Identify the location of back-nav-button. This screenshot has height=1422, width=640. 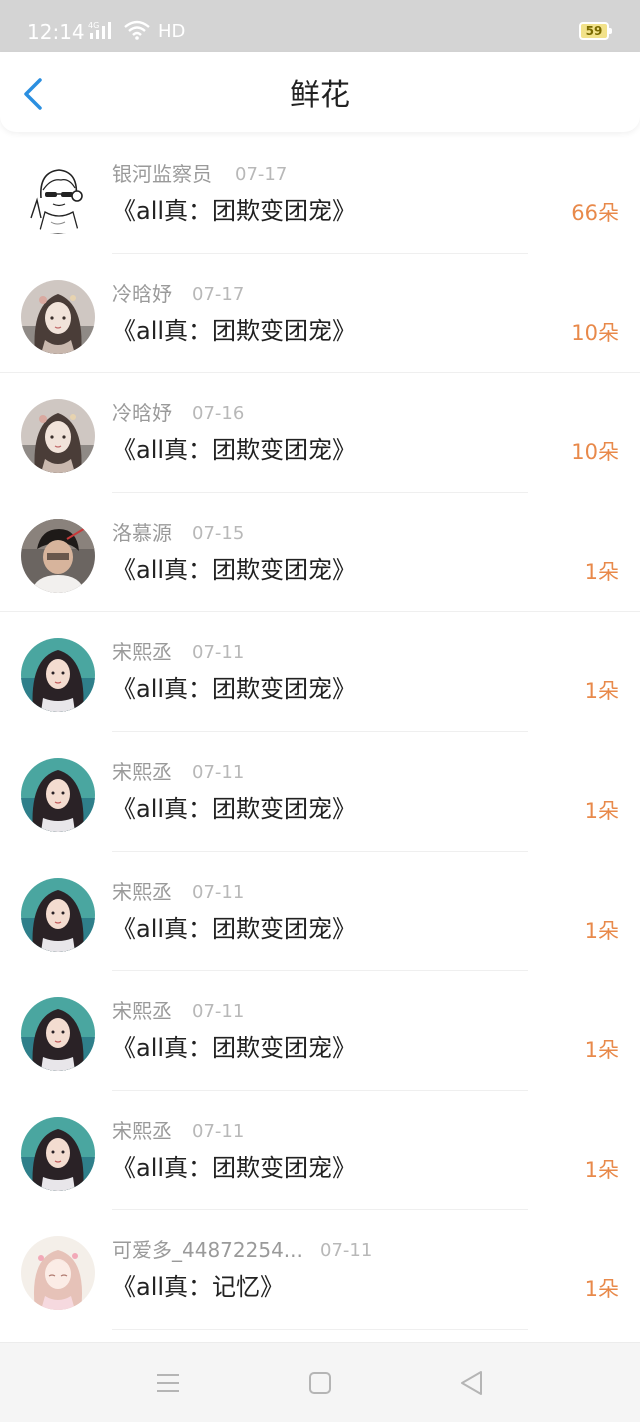
(472, 1383).